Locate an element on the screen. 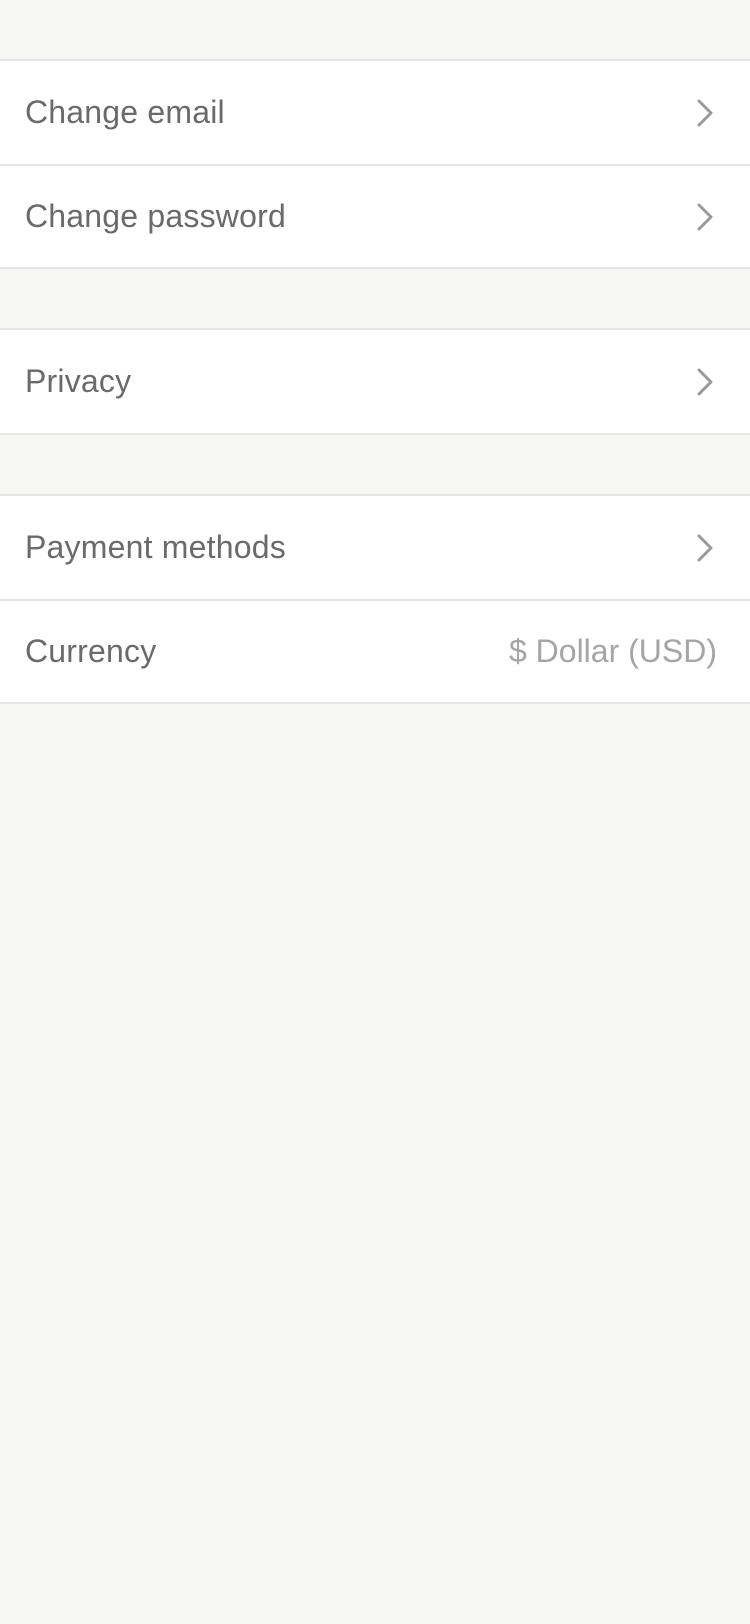  account-group: Change email Change password is located at coordinates (375, 164).